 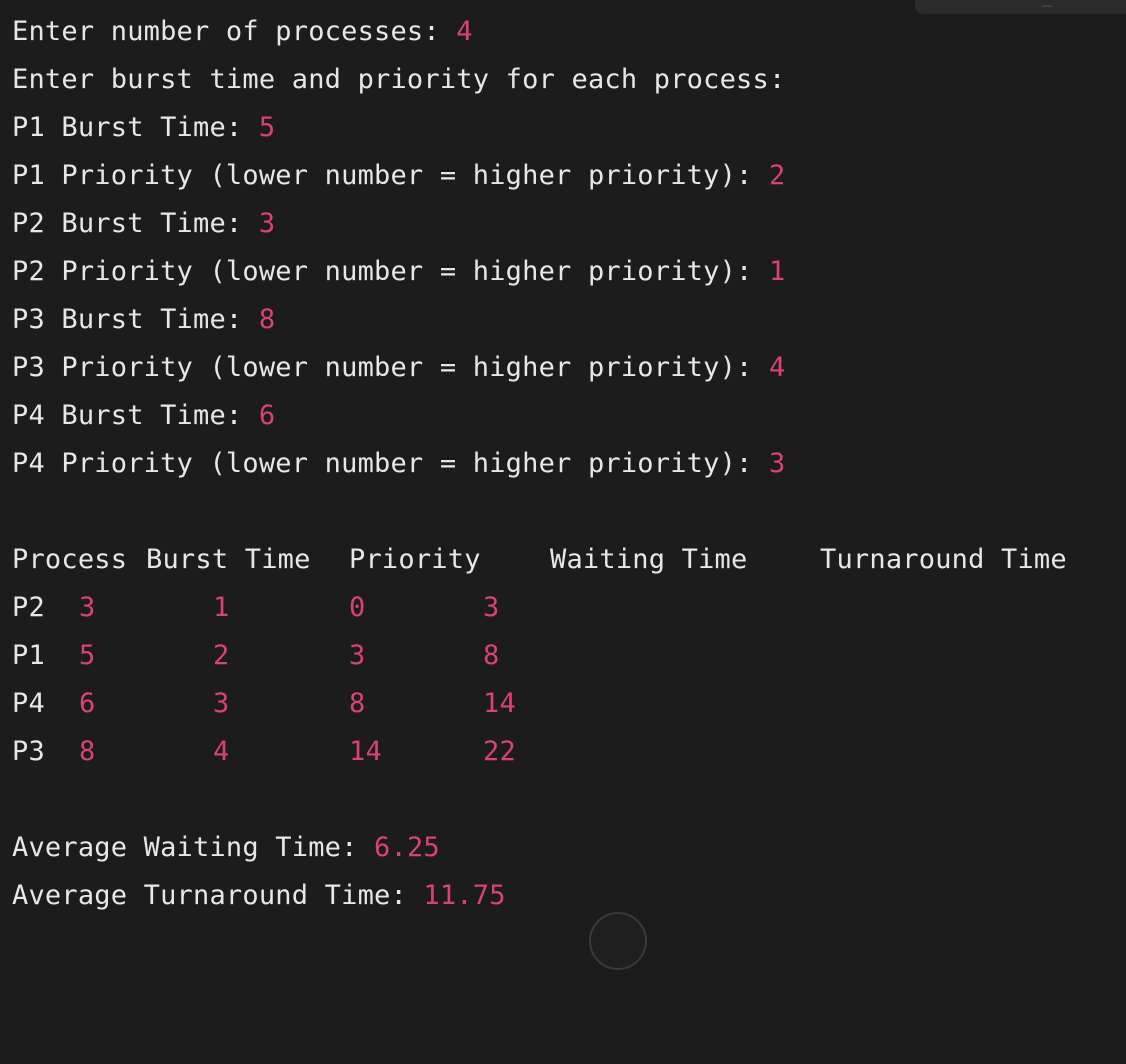 I want to click on column-header-process: Process, so click(x=70, y=559).